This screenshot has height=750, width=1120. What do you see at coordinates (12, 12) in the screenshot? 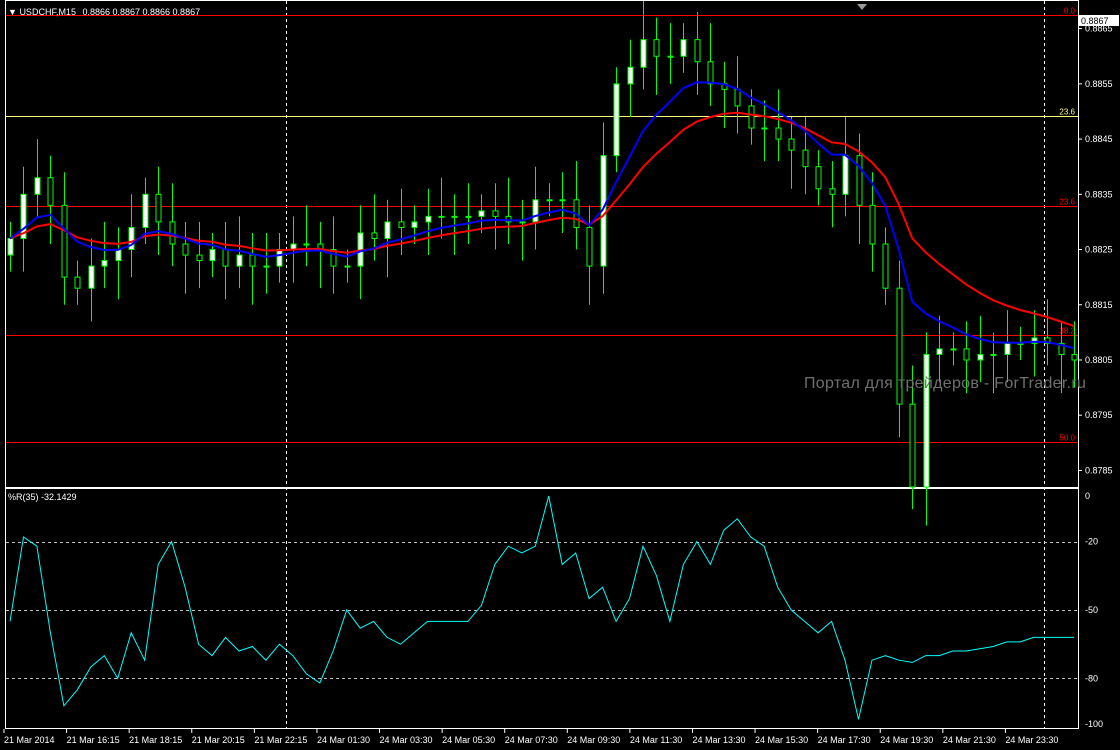
I see `collapse-arrow-icon: ▼` at bounding box center [12, 12].